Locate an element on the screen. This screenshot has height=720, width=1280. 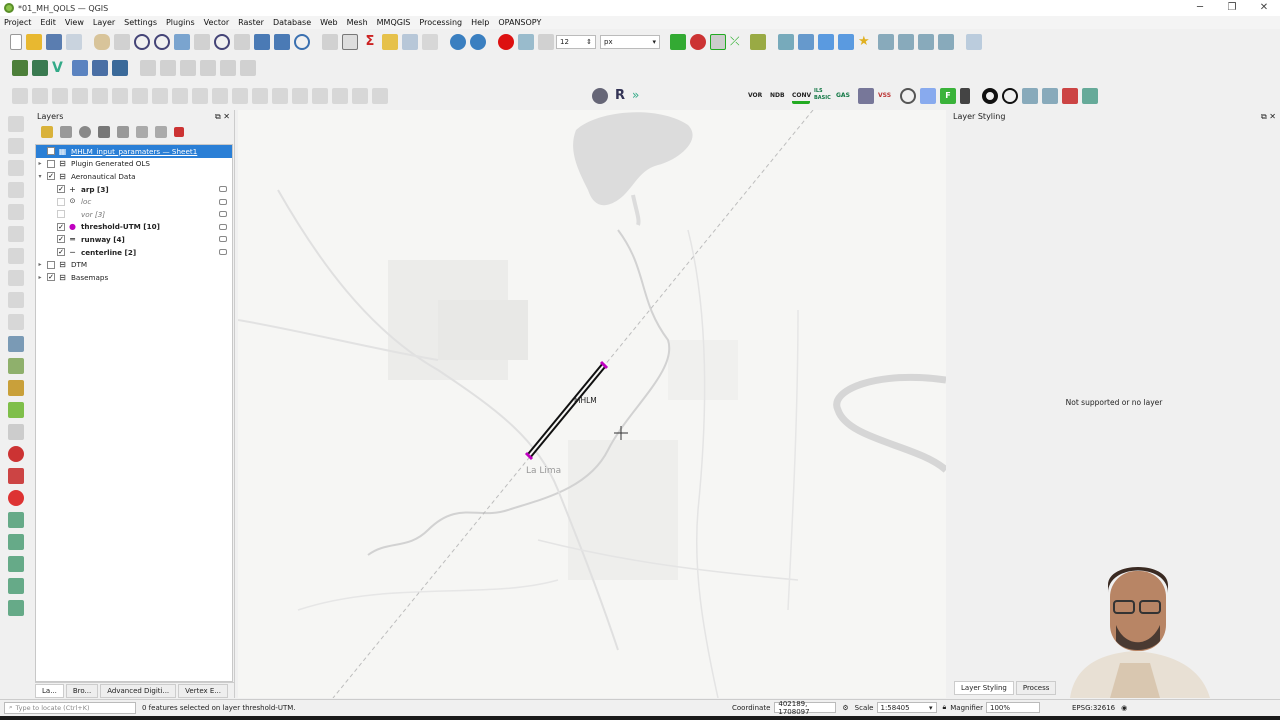
coordinate-field: 402189, 1708097 is located at coordinates (805, 708).